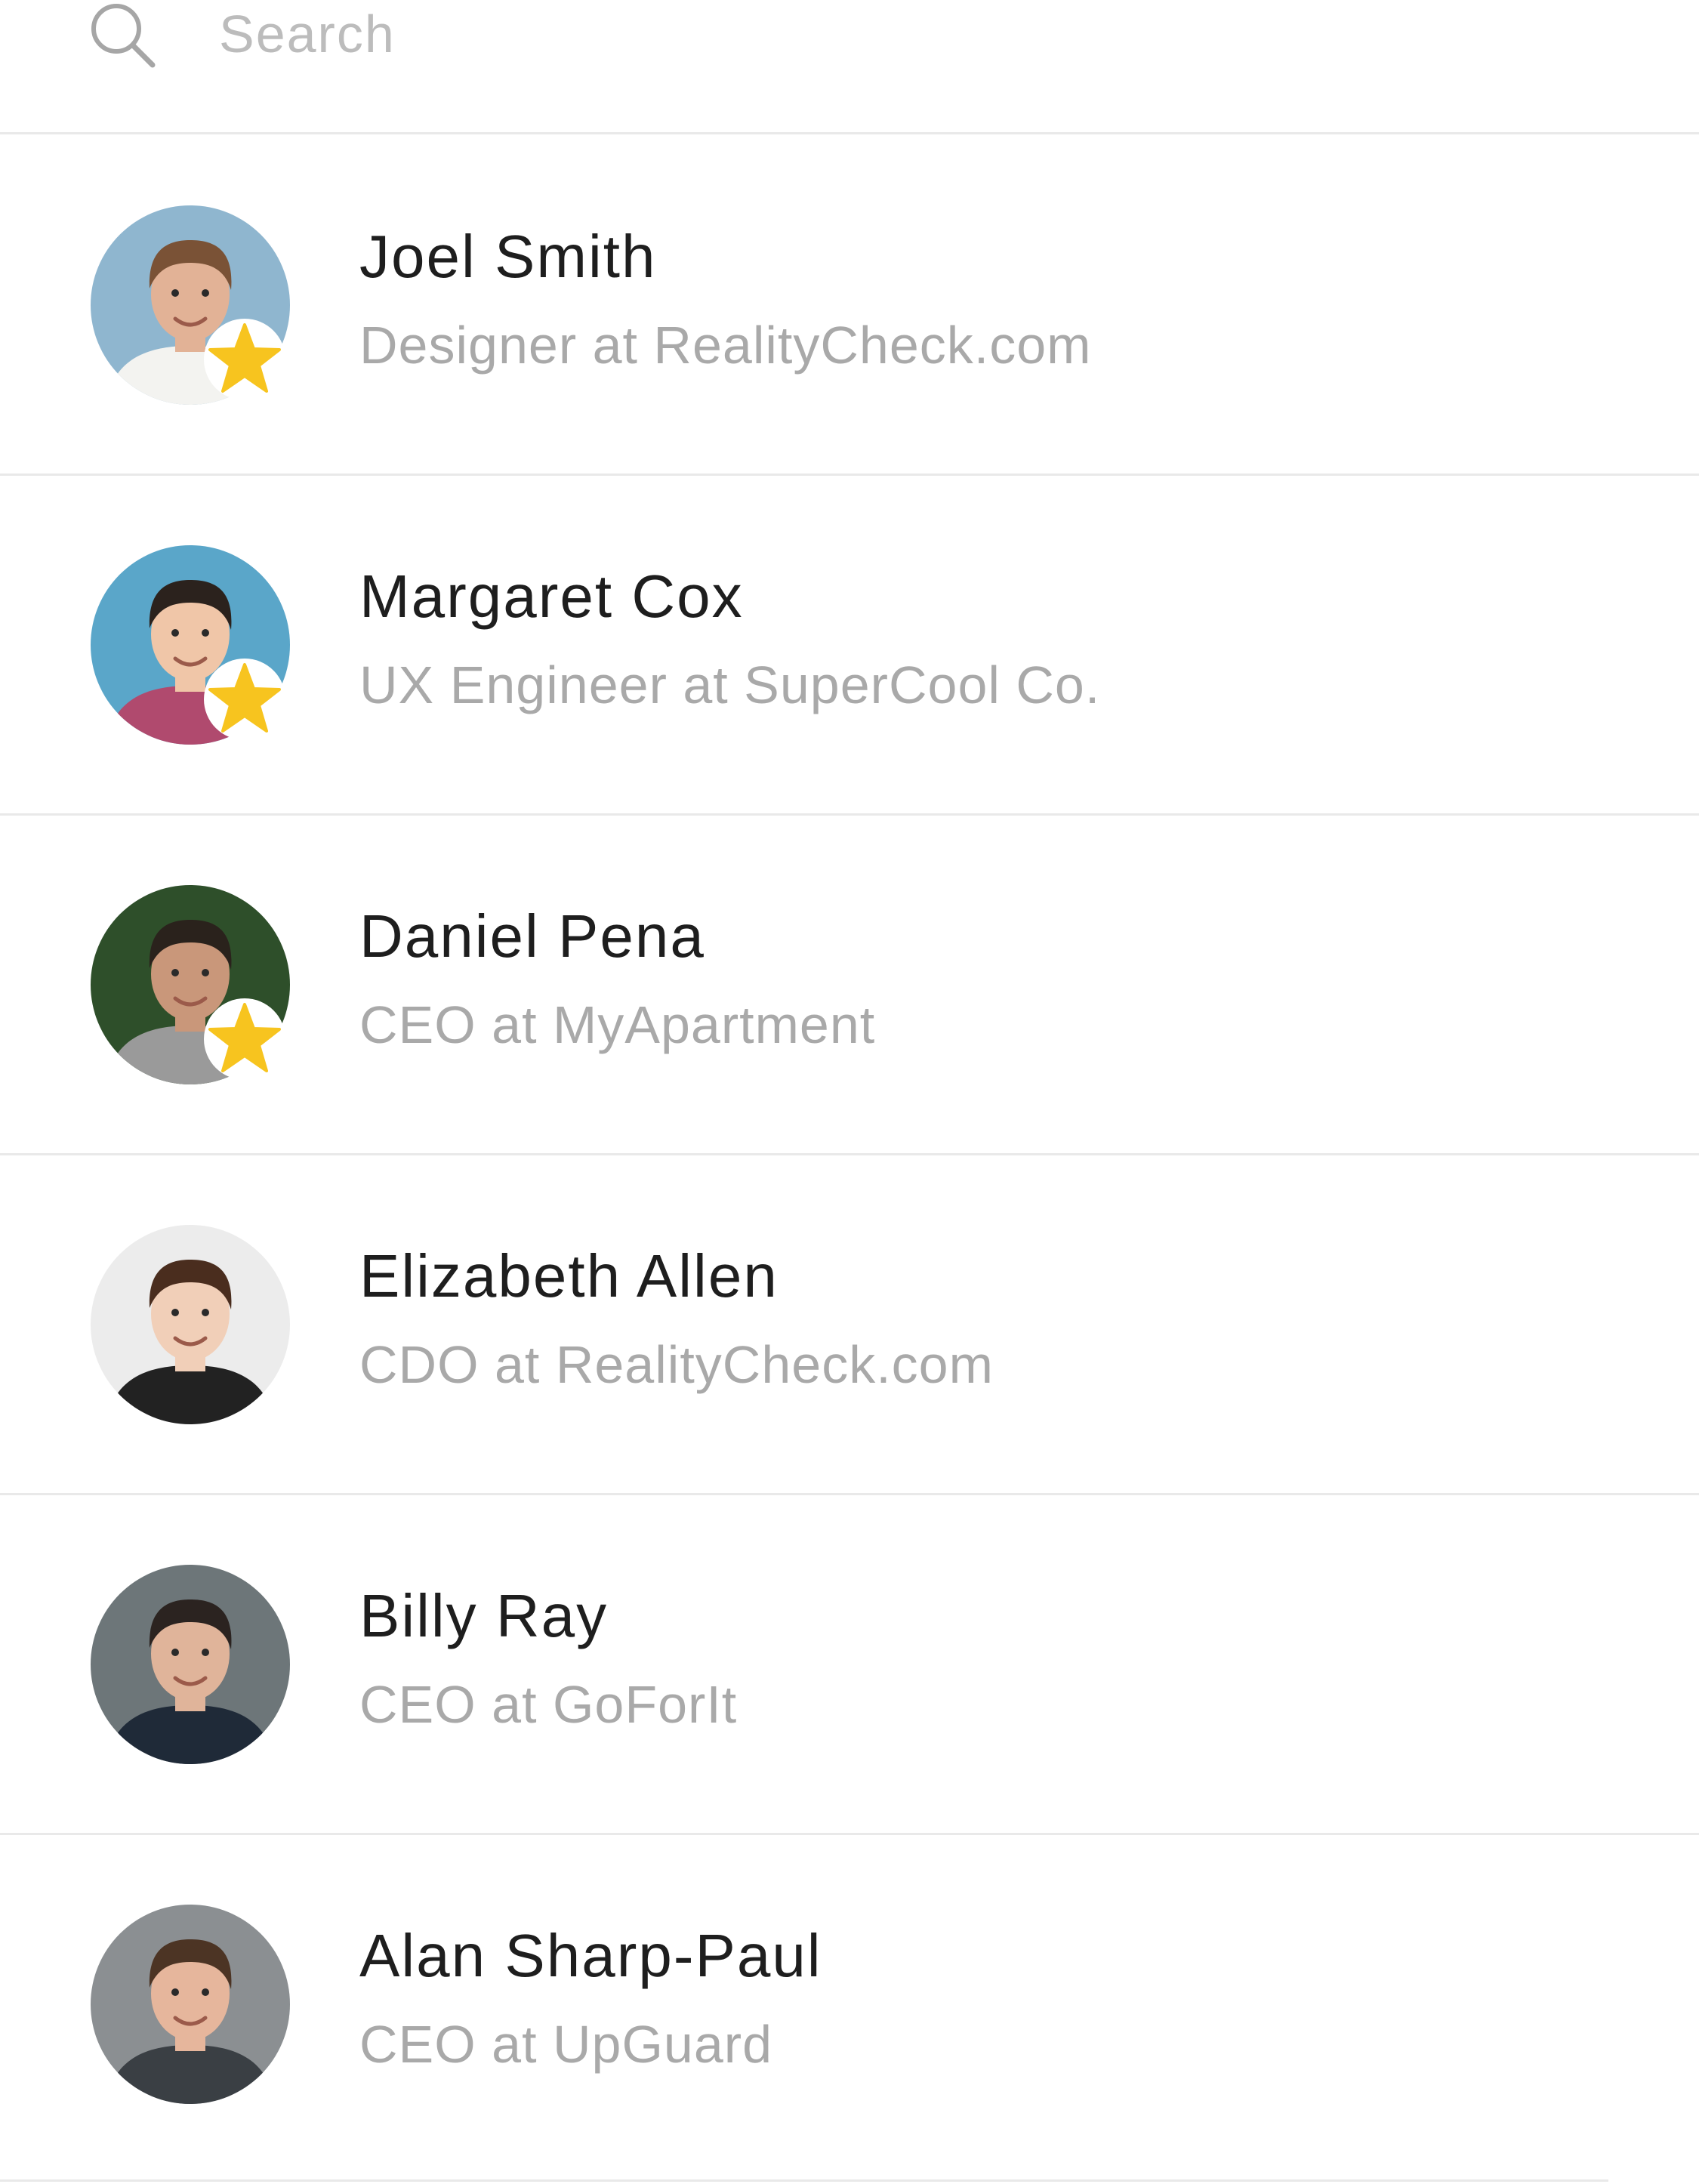  What do you see at coordinates (1001, 1998) in the screenshot?
I see `contact-text: Alan Sharp-Paul CEO at UpGuard` at bounding box center [1001, 1998].